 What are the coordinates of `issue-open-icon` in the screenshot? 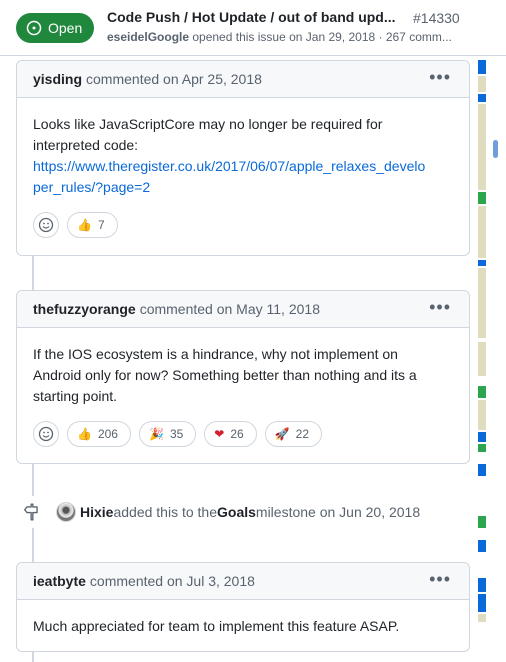 It's located at (34, 28).